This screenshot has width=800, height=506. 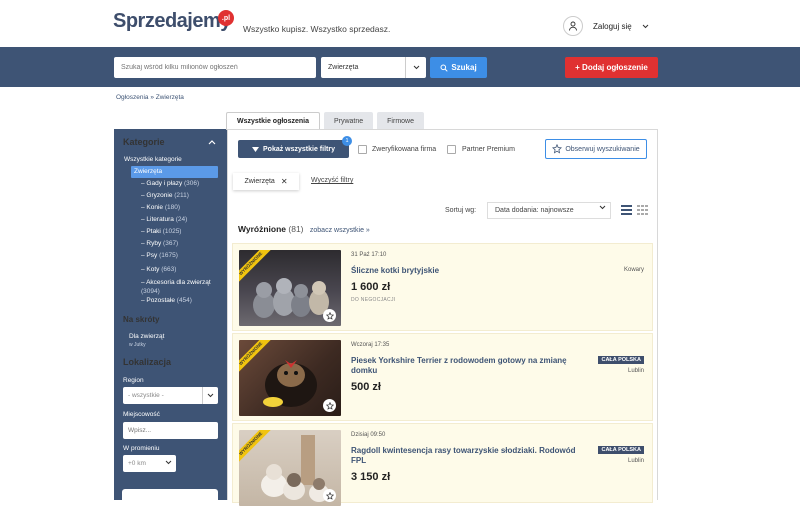 I want to click on tagline: Wszystko kupisz. Wszystko sprzedasz., so click(x=317, y=29).